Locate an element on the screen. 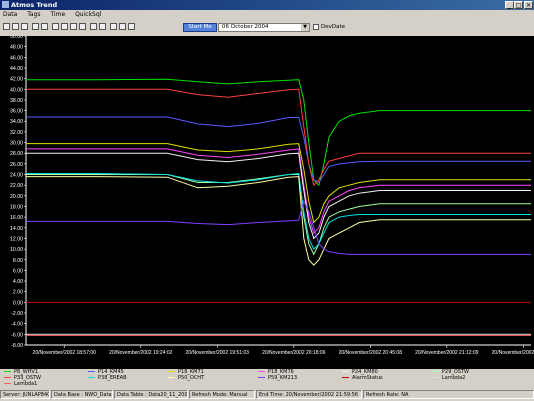 The width and height of the screenshot is (534, 401). x-tick-label: 20/November/2002 21:39:10 is located at coordinates (513, 353).